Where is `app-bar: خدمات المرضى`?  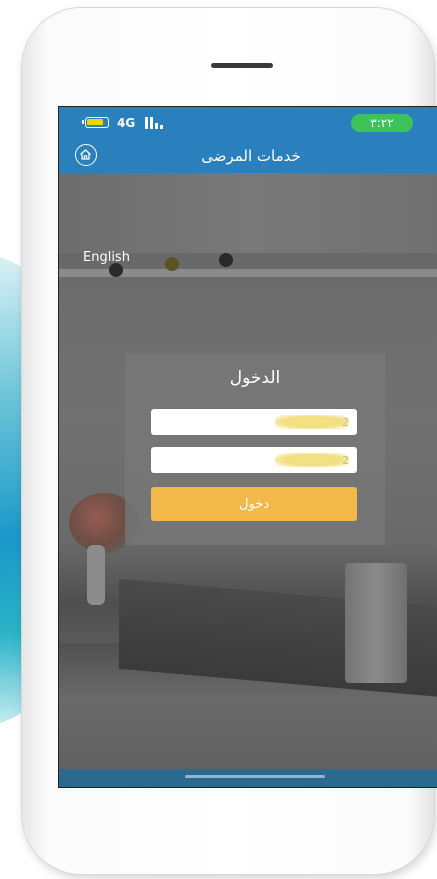 app-bar: خدمات المرضى is located at coordinates (248, 156).